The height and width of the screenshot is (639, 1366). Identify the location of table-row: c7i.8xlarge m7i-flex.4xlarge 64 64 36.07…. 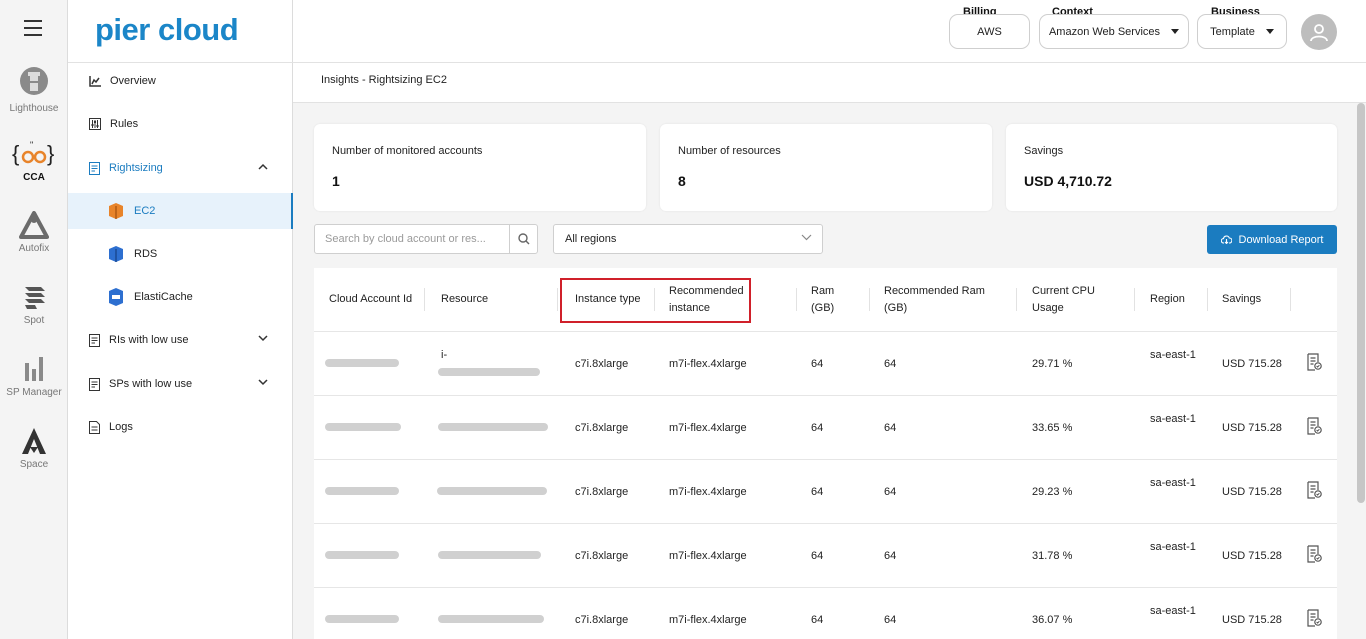
(825, 613).